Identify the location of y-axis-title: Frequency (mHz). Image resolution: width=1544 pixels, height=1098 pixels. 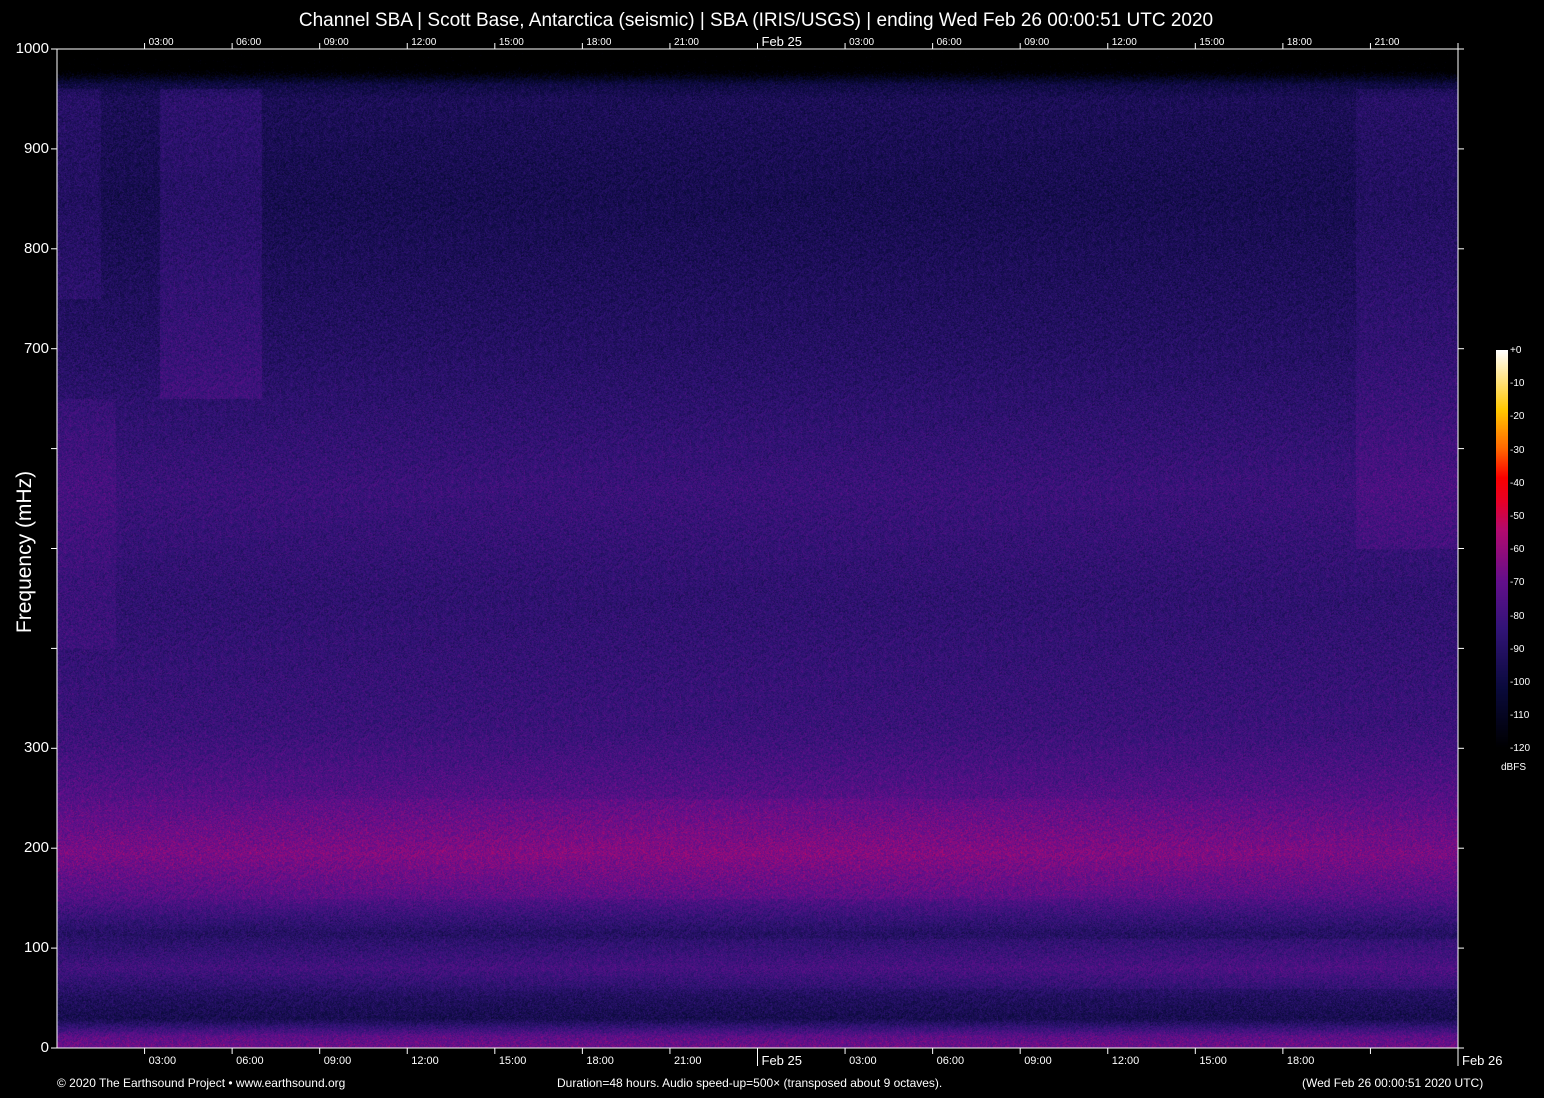
(24, 552).